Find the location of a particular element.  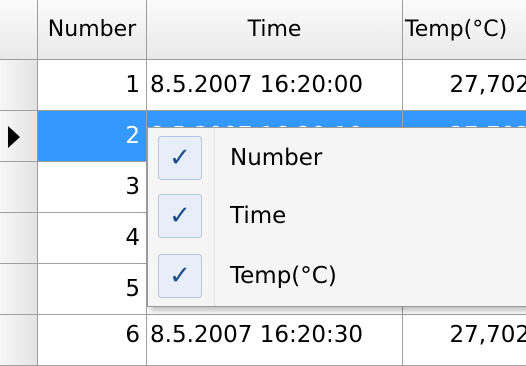

menu-item-time: ✓ Time is located at coordinates (337, 216).